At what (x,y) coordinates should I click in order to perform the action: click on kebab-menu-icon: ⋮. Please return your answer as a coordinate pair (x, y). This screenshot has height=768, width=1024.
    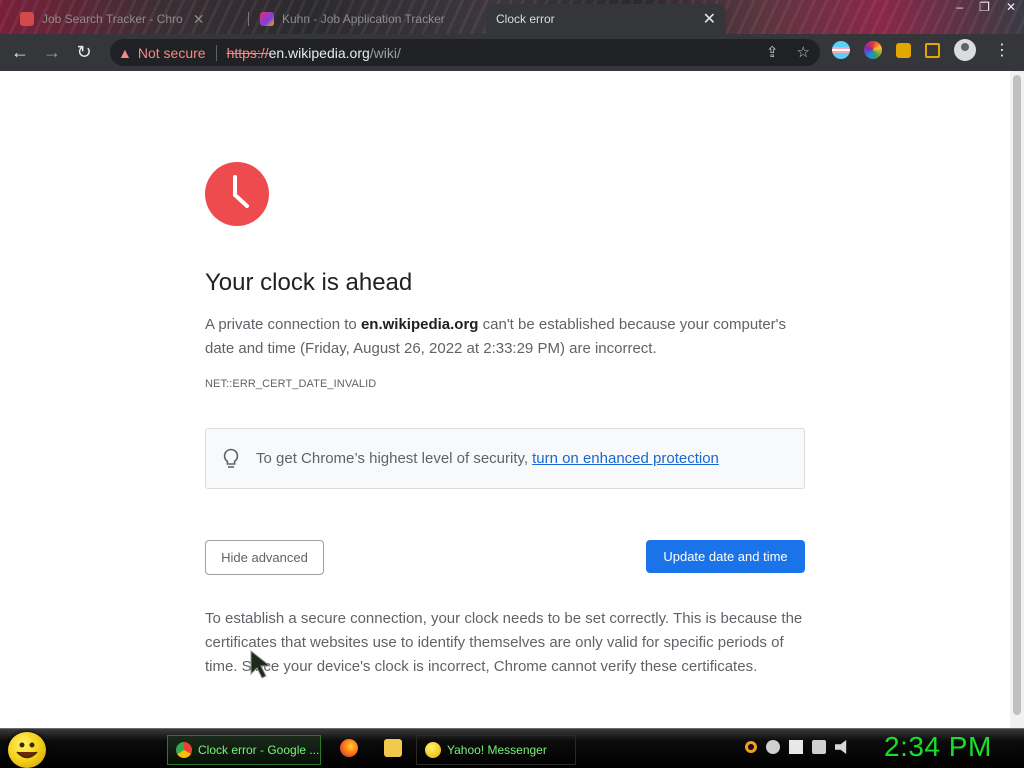
    Looking at the image, I should click on (1002, 50).